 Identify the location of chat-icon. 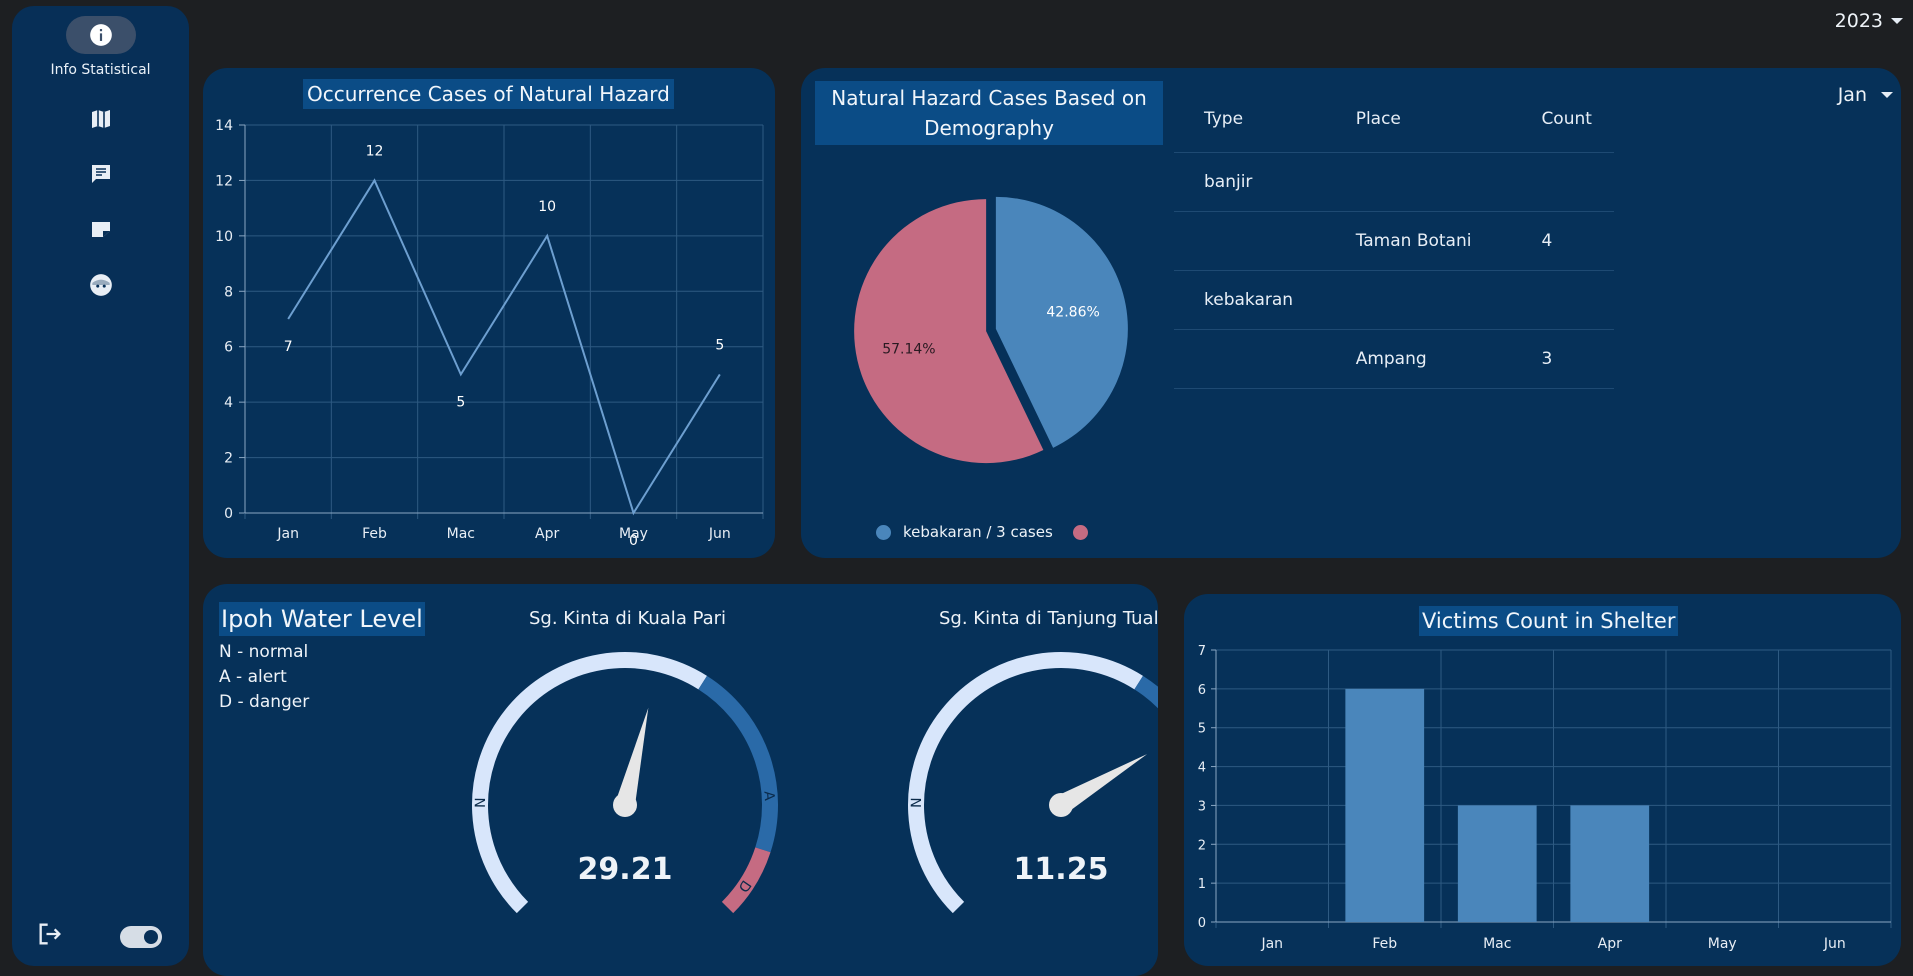
(101, 174).